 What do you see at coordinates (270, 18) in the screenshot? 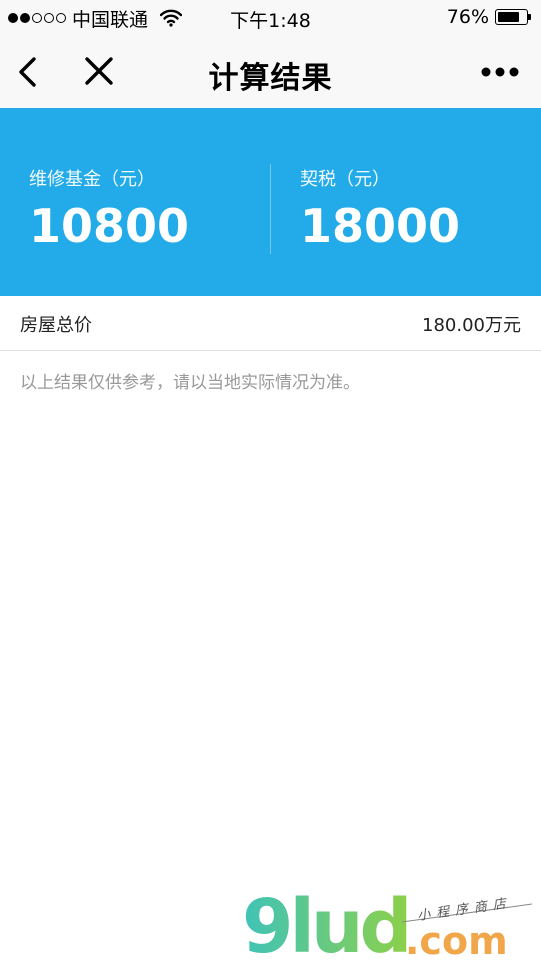
I see `status-bar: 中国联通 下午1:48 76%` at bounding box center [270, 18].